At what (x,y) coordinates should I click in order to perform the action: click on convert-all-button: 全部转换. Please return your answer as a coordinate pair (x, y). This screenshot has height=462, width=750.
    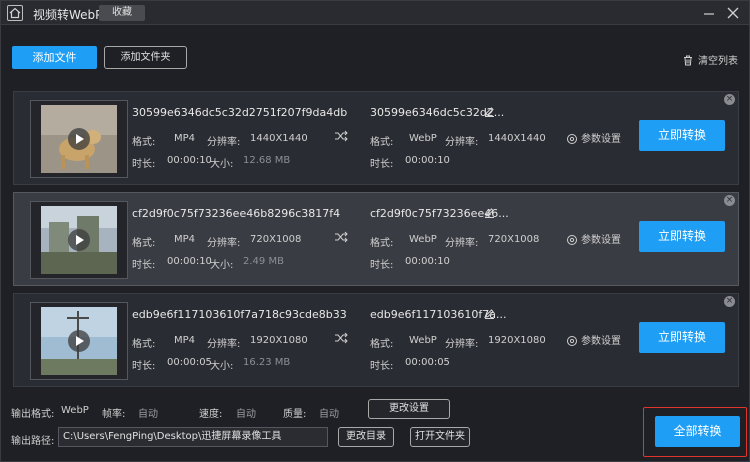
    Looking at the image, I should click on (697, 431).